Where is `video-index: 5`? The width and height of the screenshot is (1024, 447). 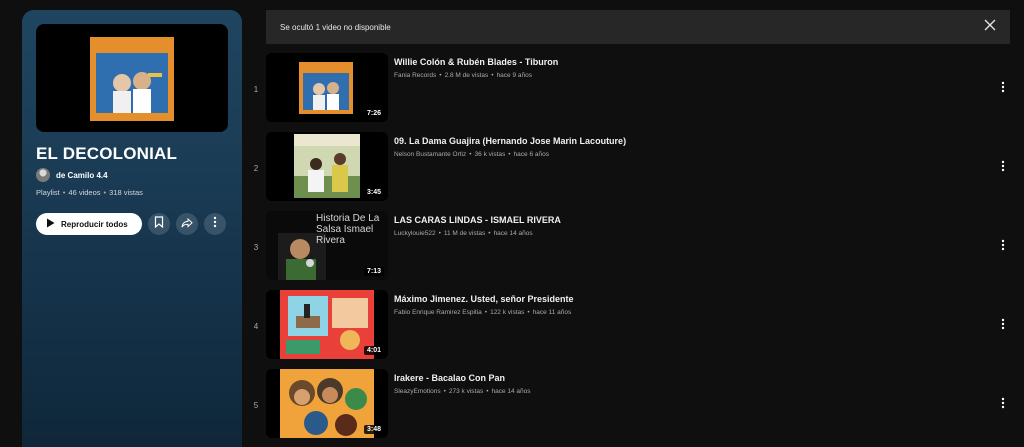 video-index: 5 is located at coordinates (256, 405).